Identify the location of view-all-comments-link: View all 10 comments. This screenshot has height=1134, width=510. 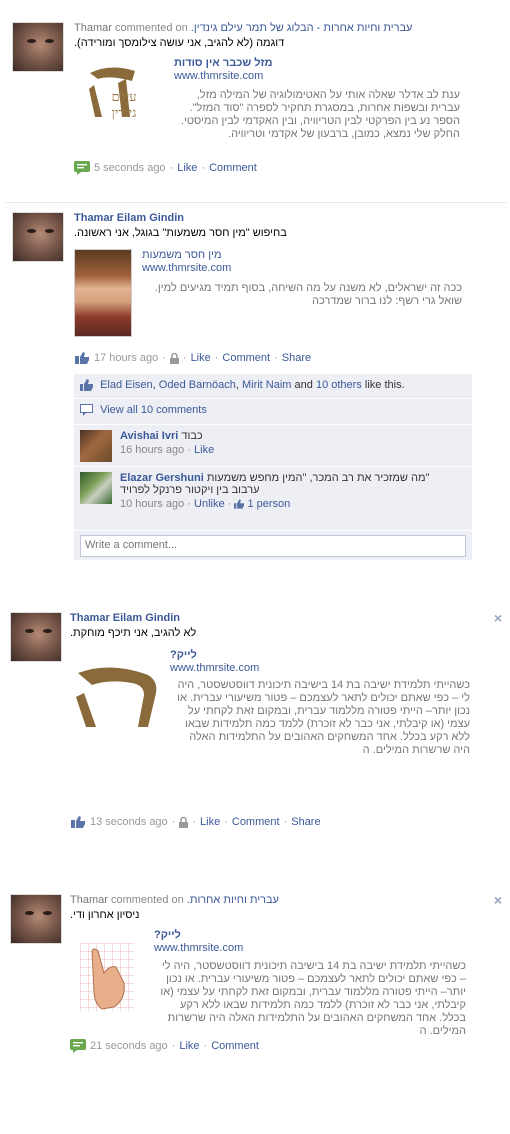
(153, 410).